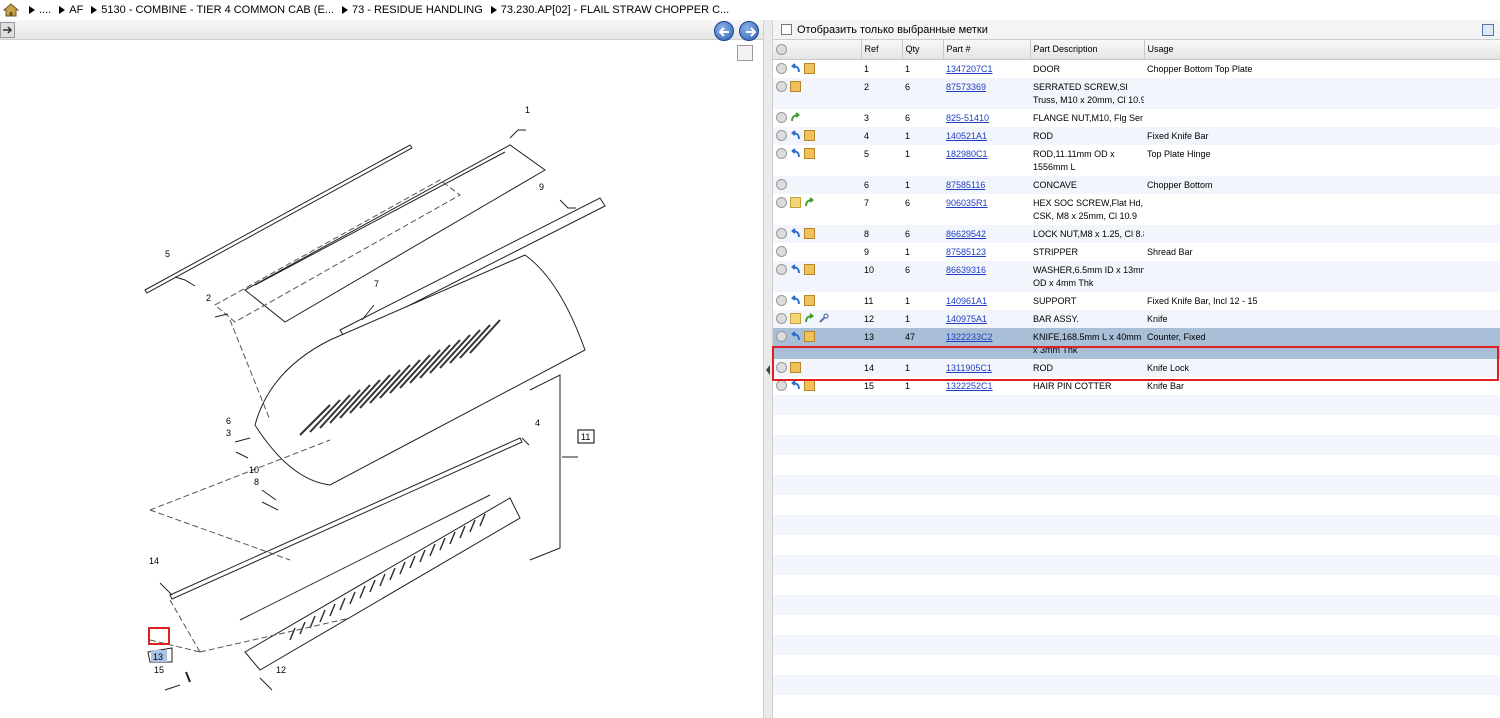  What do you see at coordinates (966, 319) in the screenshot?
I see `part-number-link: 140975A1` at bounding box center [966, 319].